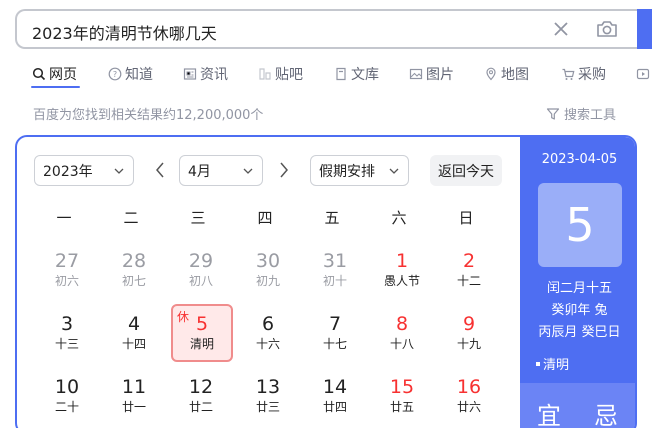 The image size is (652, 428). I want to click on calendar-day: 14 廿四, so click(335, 400).